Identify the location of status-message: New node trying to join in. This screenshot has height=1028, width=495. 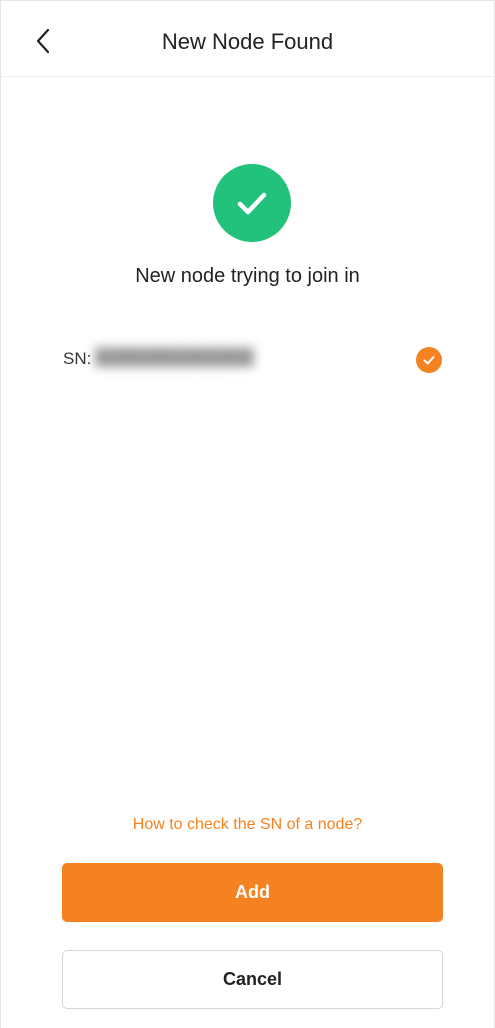
(247, 276).